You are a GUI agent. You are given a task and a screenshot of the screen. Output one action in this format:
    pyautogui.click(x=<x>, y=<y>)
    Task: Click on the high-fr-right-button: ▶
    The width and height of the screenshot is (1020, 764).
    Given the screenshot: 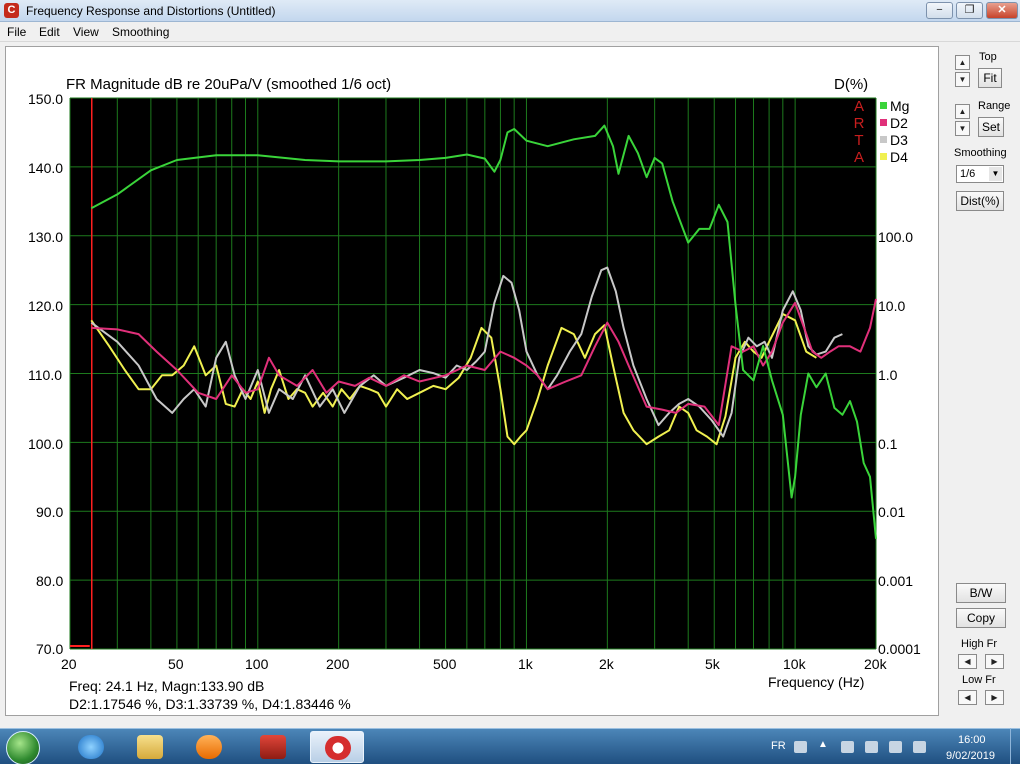 What is the action you would take?
    pyautogui.click(x=994, y=661)
    